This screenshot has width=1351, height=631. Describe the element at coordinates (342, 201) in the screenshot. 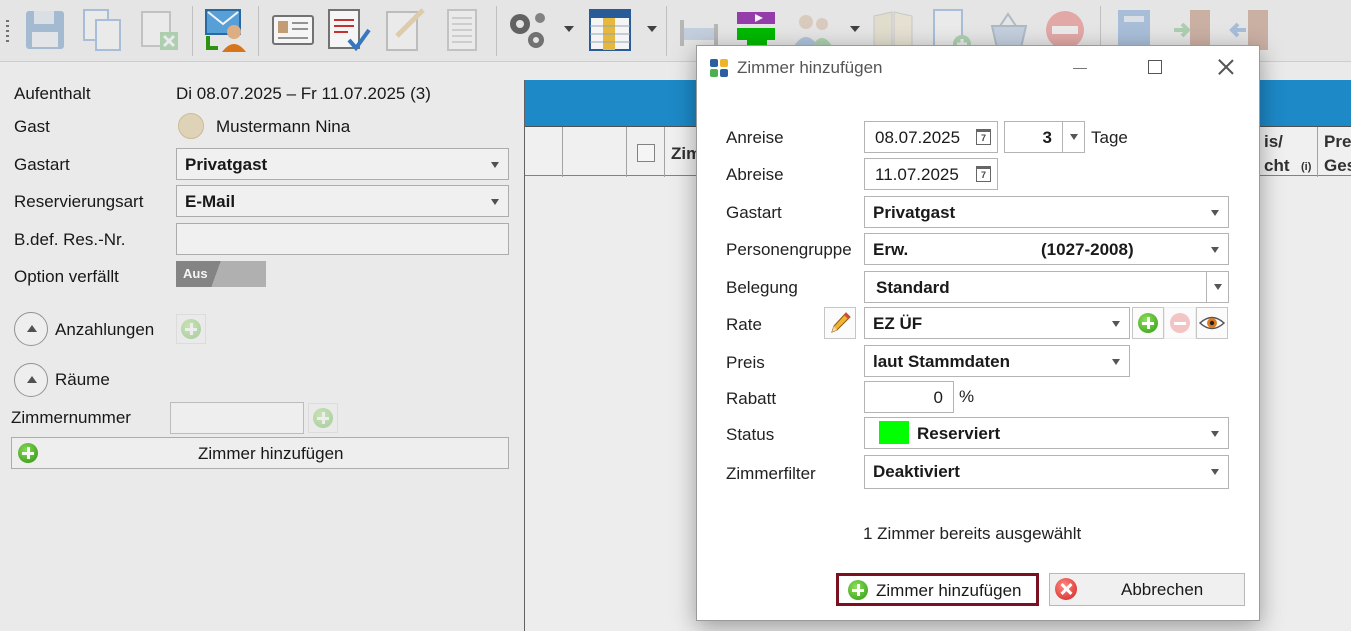

I see `reservierungsart-select: E-Mail` at that location.